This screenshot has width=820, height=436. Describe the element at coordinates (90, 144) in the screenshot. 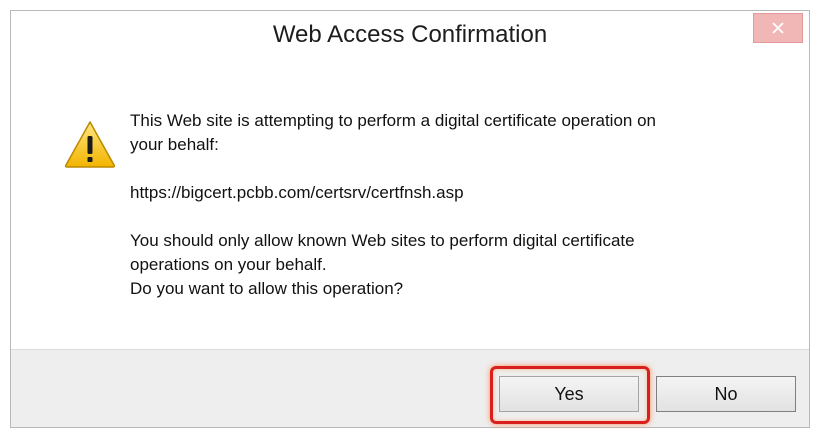

I see `warning-icon` at that location.